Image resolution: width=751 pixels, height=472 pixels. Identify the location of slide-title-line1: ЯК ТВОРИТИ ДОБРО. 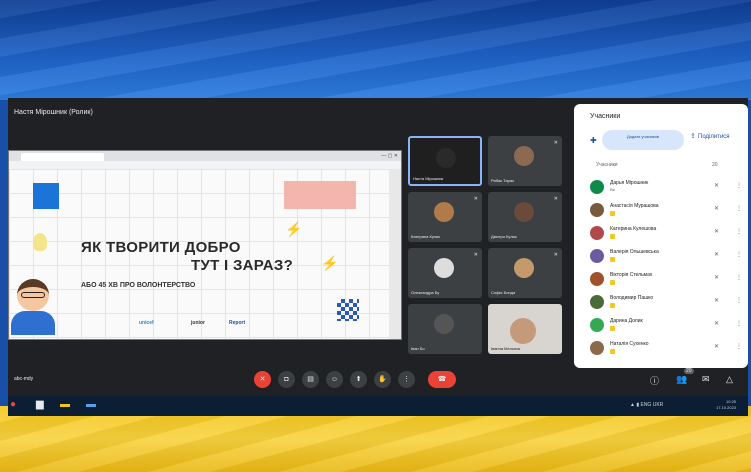
(161, 247).